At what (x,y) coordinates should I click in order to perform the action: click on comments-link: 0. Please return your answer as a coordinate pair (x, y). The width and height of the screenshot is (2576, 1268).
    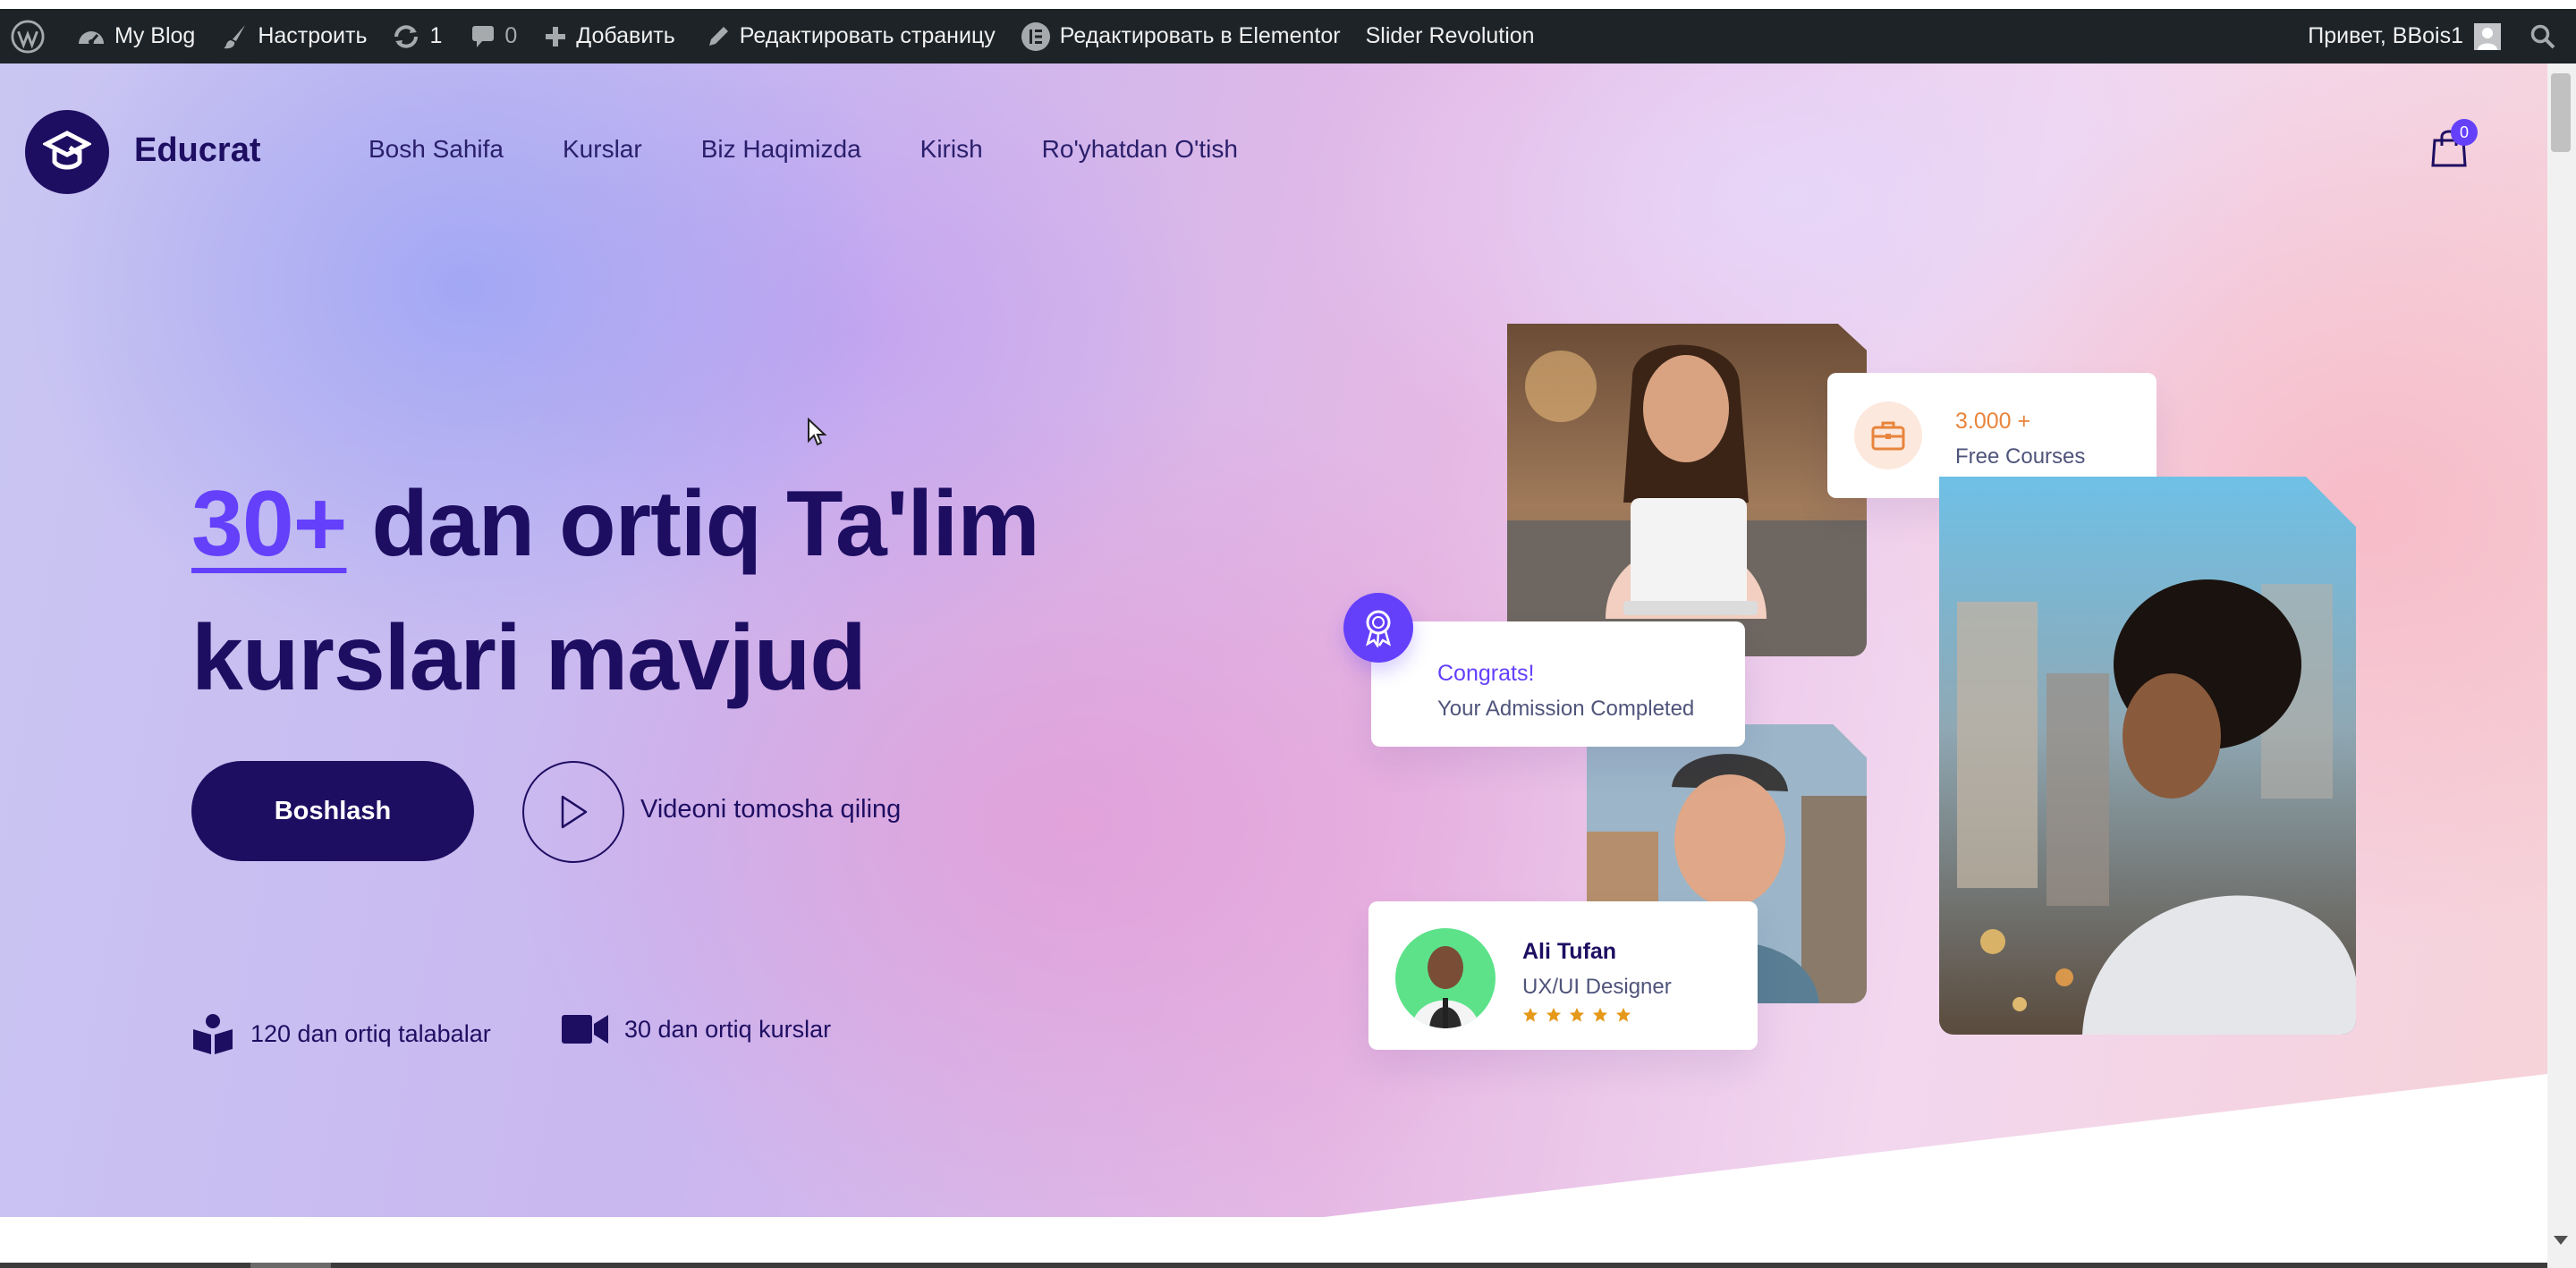
    Looking at the image, I should click on (492, 36).